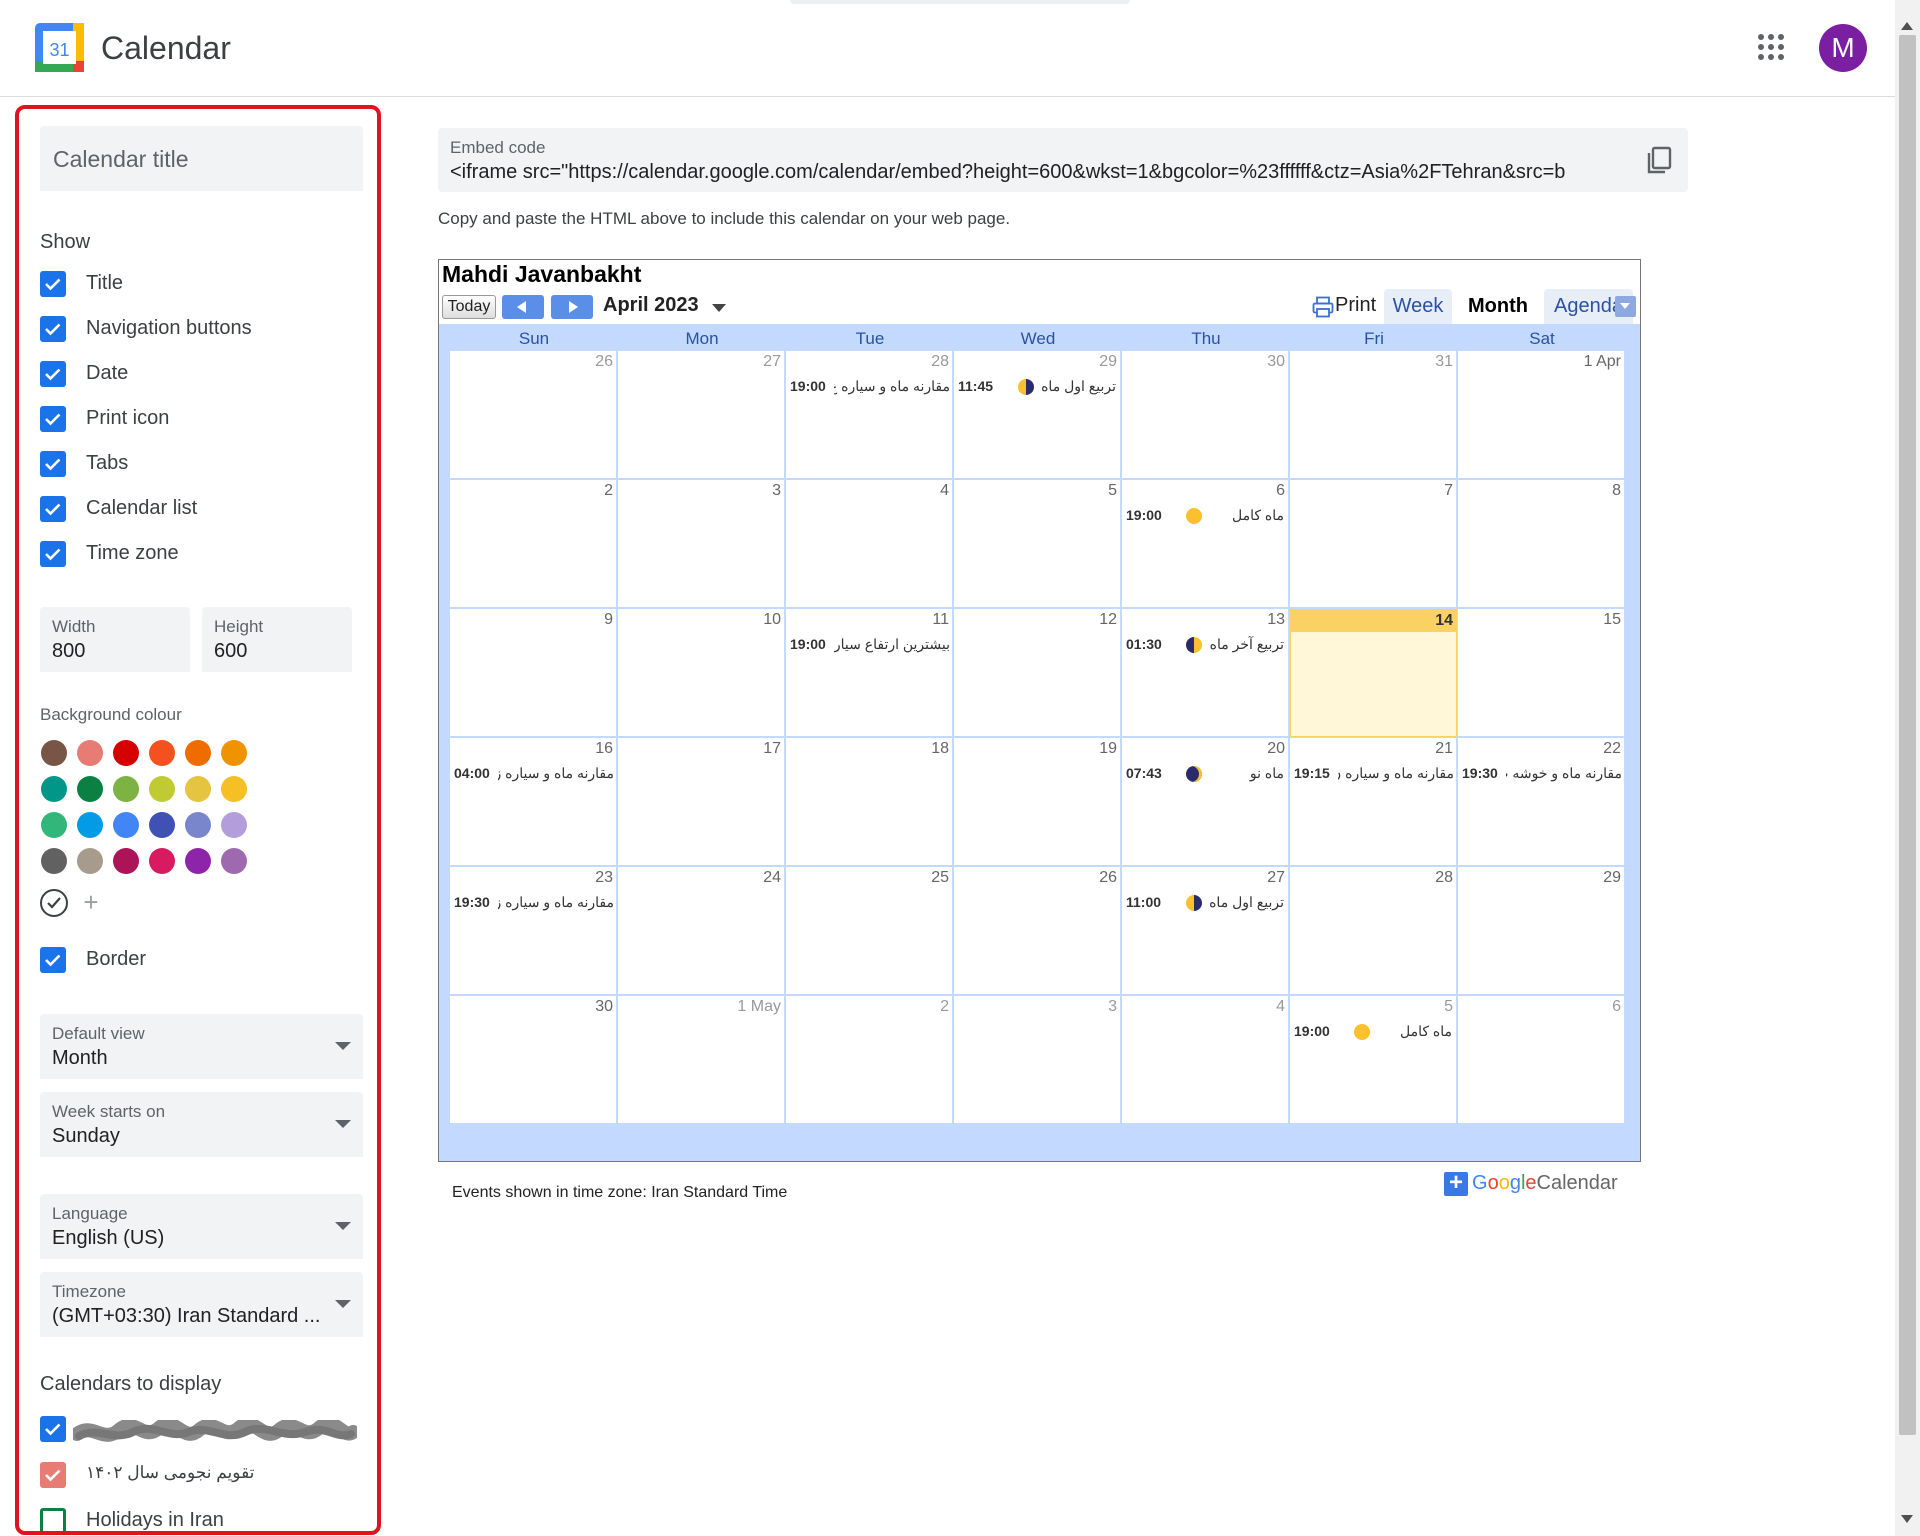 The width and height of the screenshot is (1920, 1536). Describe the element at coordinates (205, 554) in the screenshot. I see `show-option-time-zone: Time zone` at that location.